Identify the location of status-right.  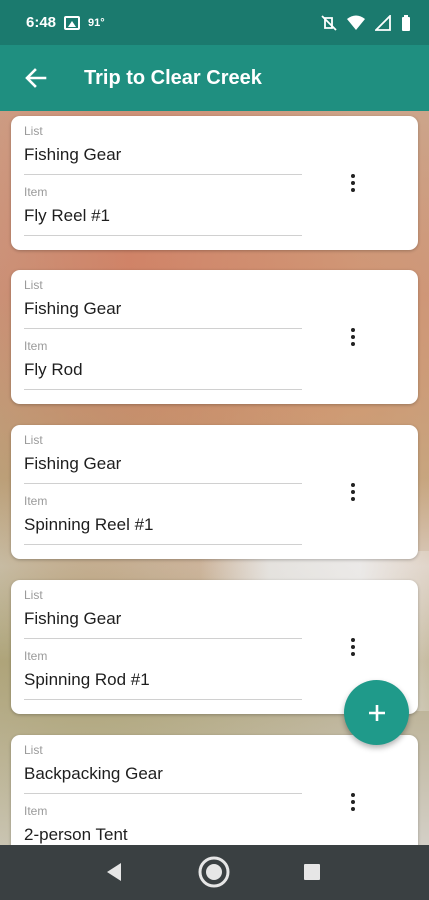
(366, 22).